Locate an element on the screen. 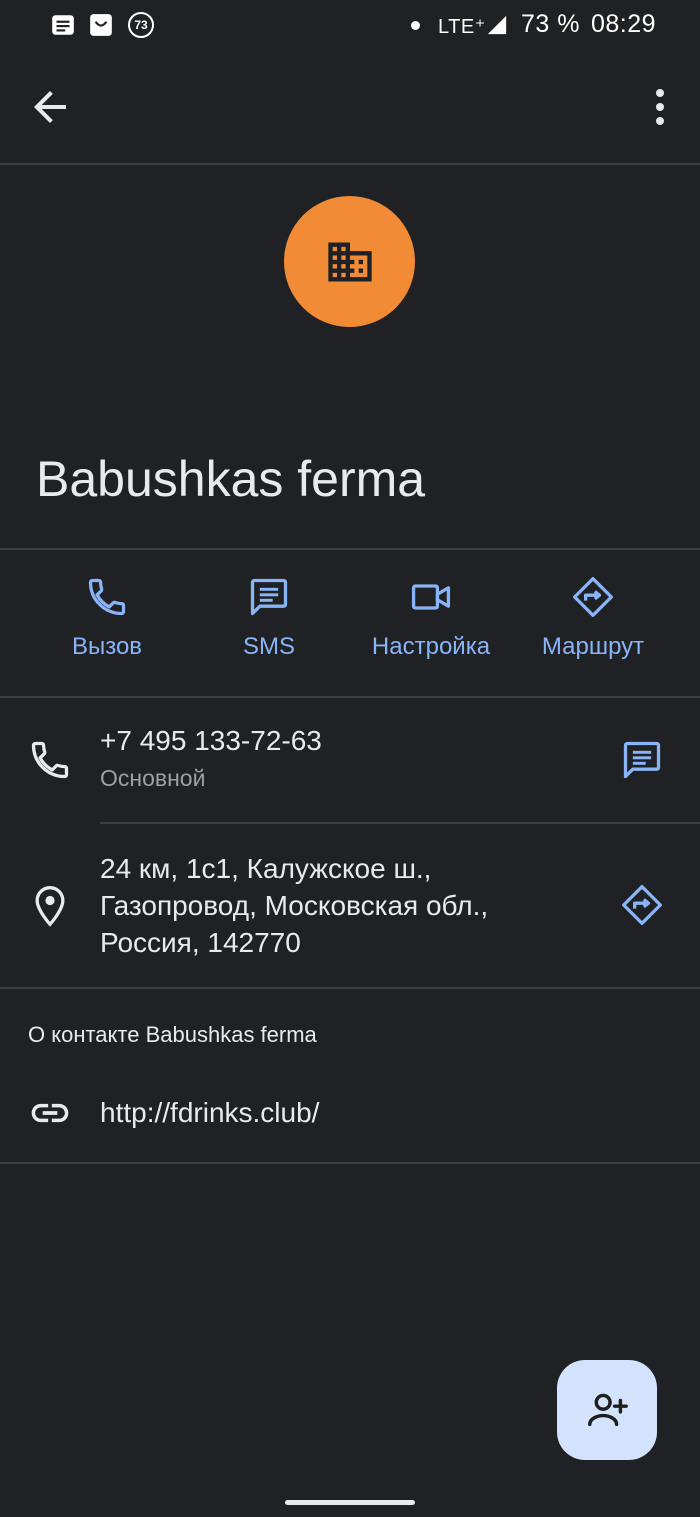 Image resolution: width=700 pixels, height=1517 pixels. address-line-1: 24 км, 1с1, Калужское ш., is located at coordinates (266, 868).